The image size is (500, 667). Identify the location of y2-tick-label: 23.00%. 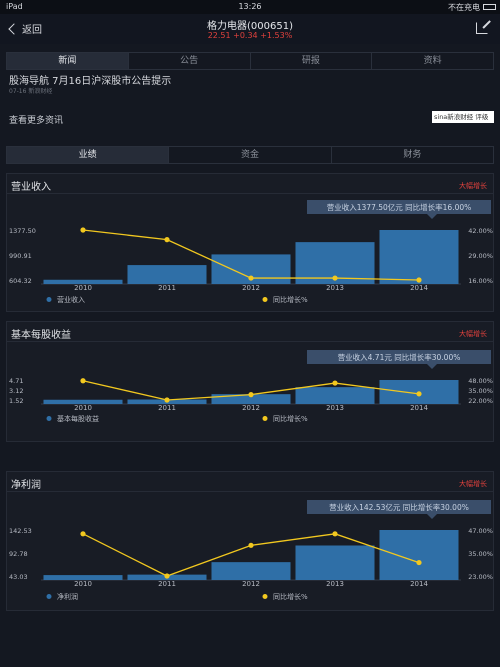
(480, 577).